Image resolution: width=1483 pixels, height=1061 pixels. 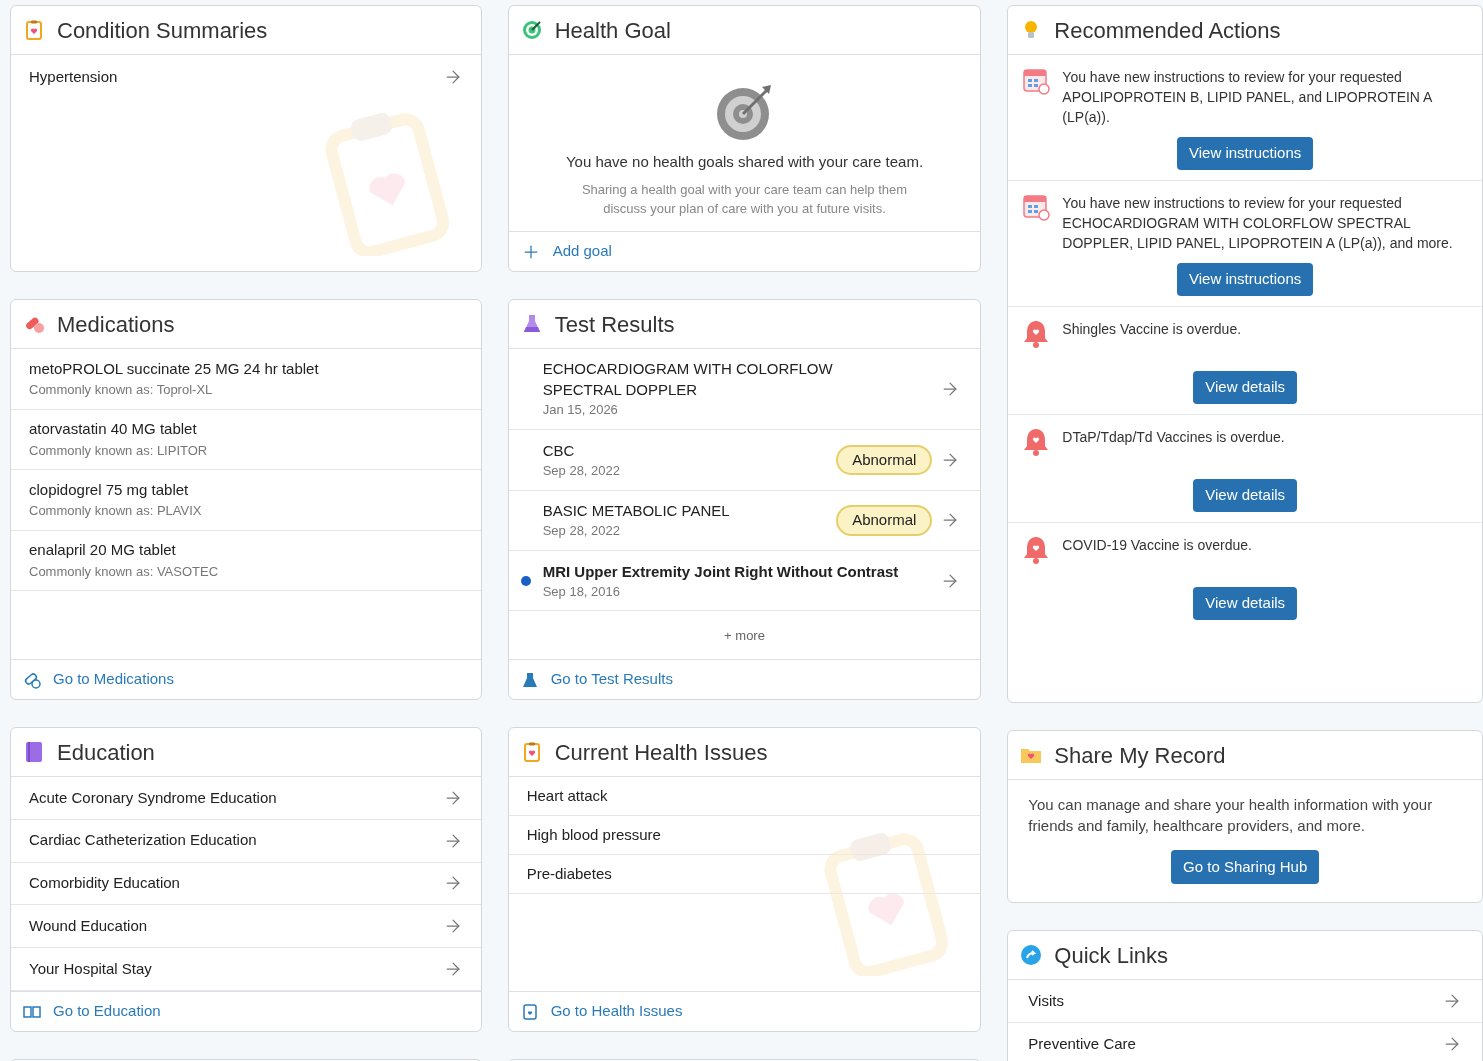 What do you see at coordinates (113, 429) in the screenshot?
I see `medication-name: atorvastatin 40 MG tablet` at bounding box center [113, 429].